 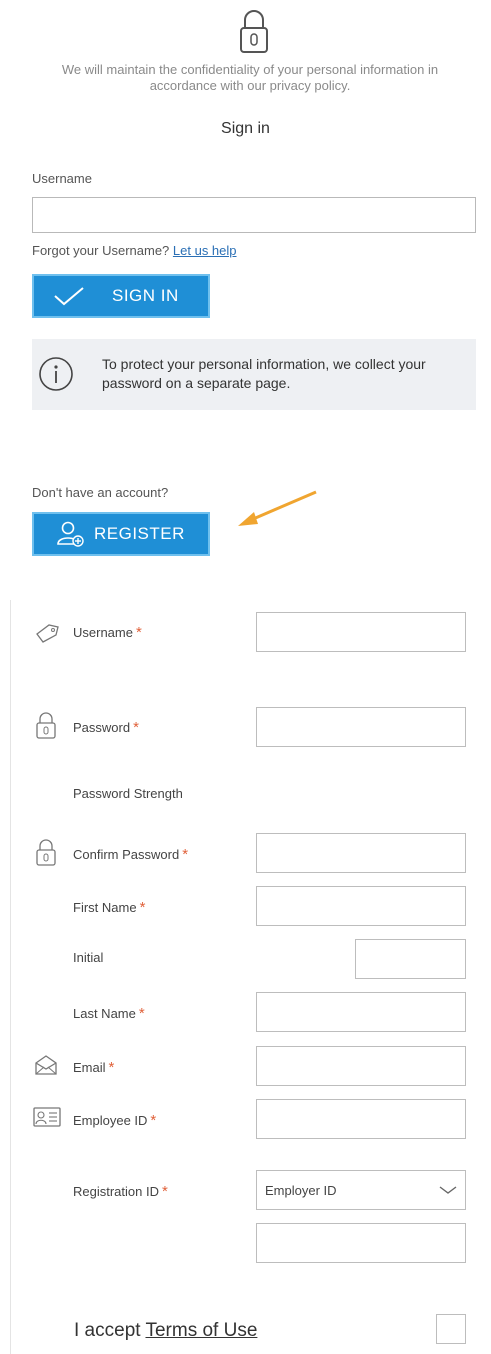 What do you see at coordinates (361, 727) in the screenshot?
I see `reg-password-input` at bounding box center [361, 727].